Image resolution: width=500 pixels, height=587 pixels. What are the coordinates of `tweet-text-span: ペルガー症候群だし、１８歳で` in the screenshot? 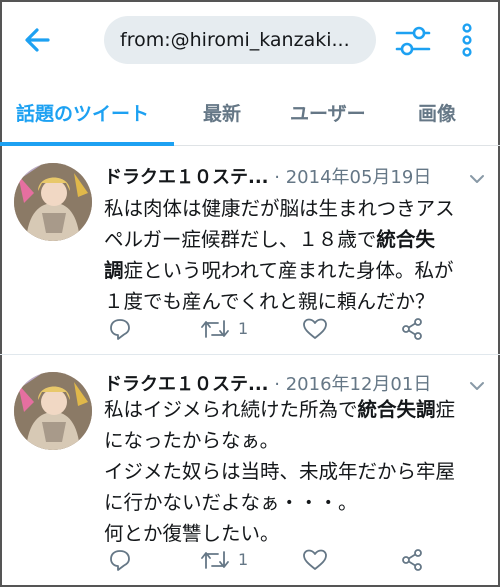 It's located at (240, 239).